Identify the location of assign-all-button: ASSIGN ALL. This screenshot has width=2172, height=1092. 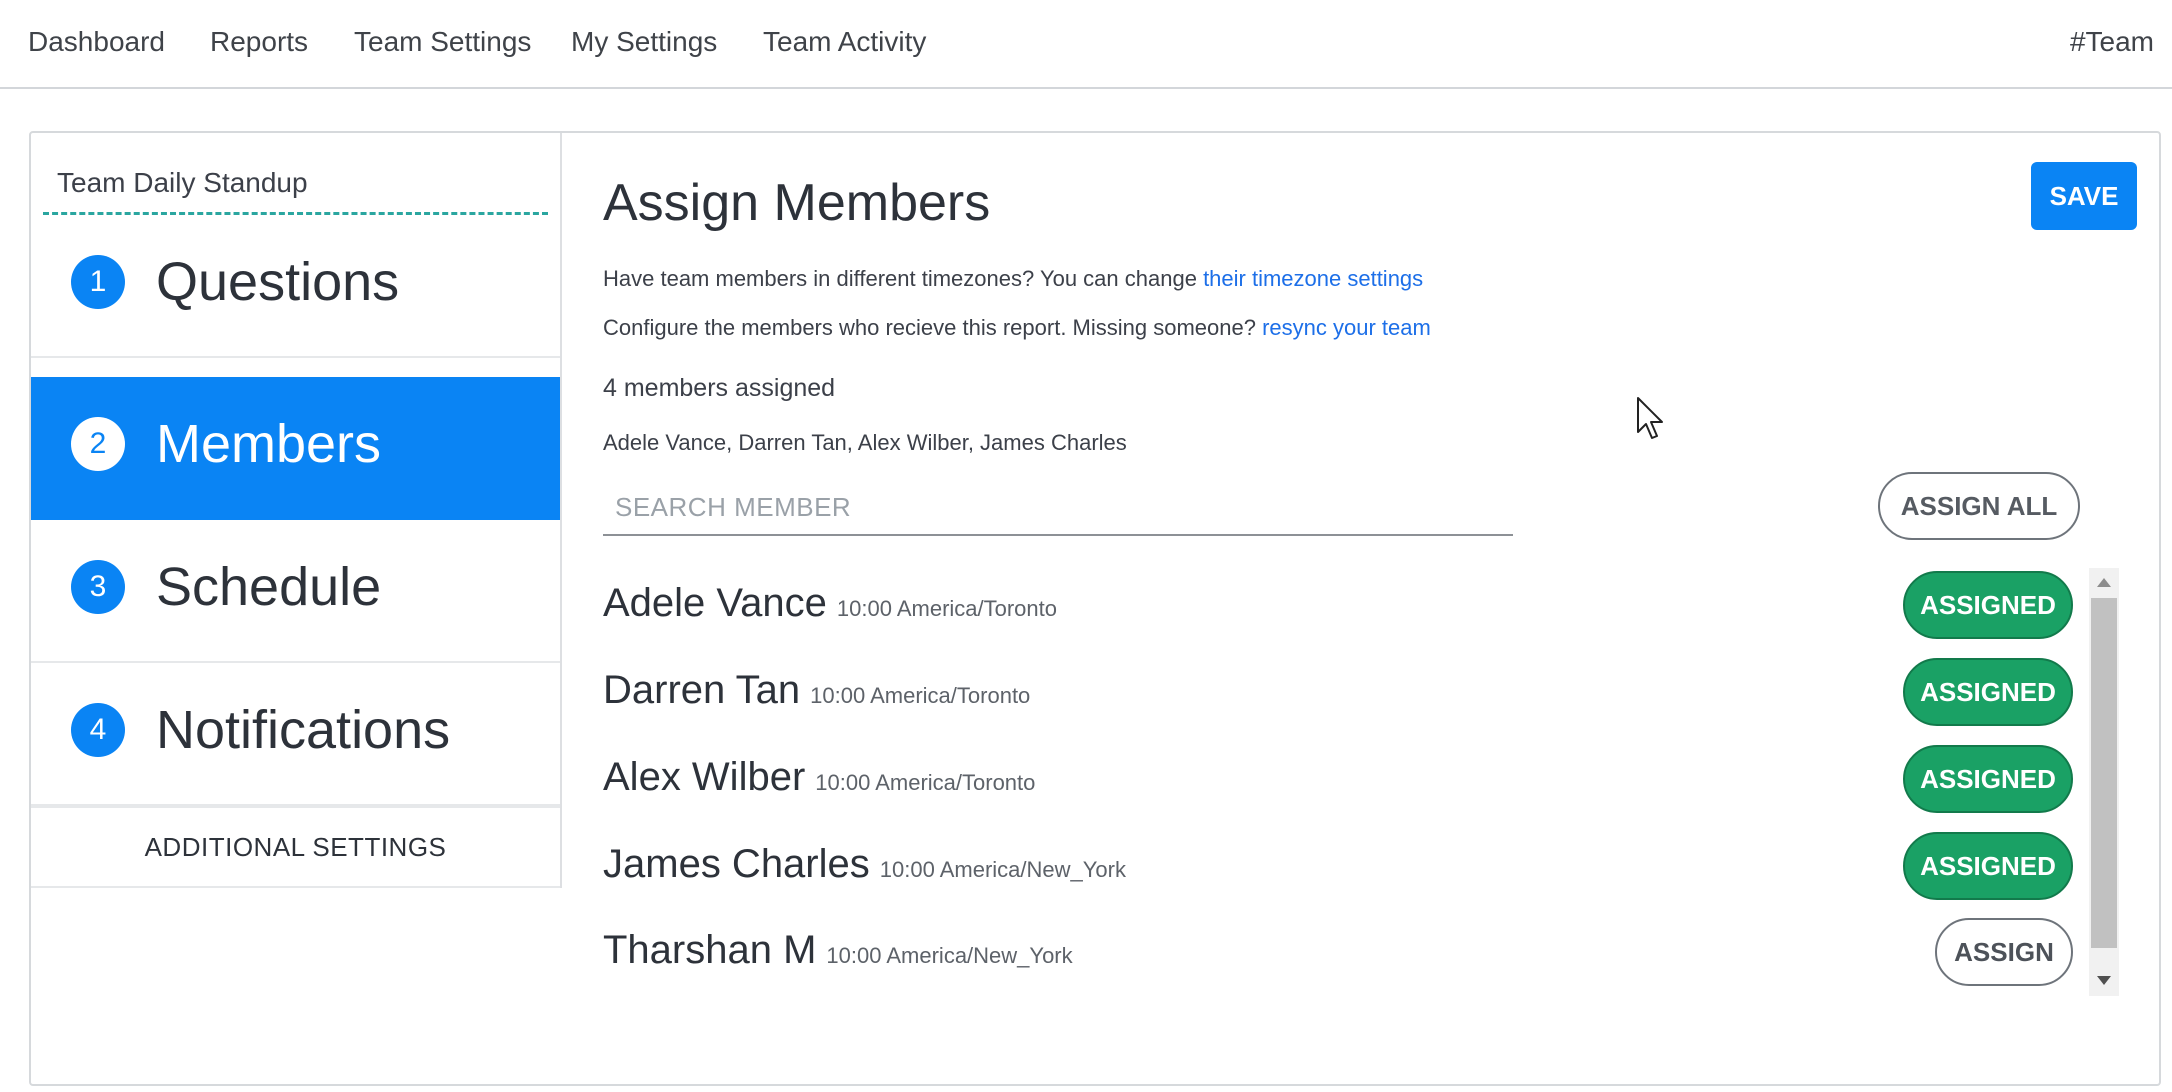
(1979, 506).